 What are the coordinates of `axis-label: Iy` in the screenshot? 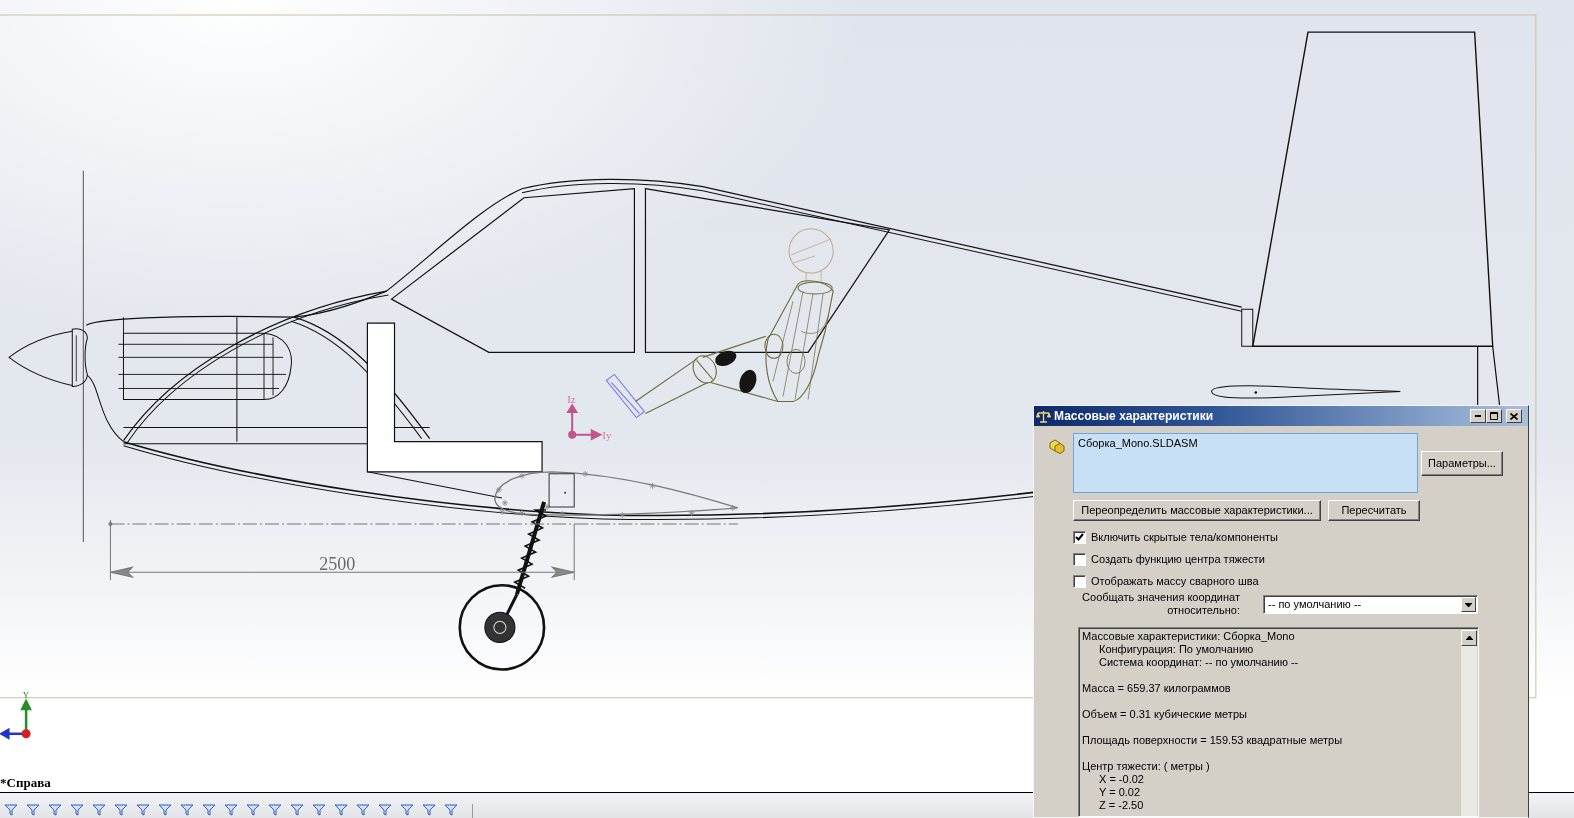 It's located at (607, 434).